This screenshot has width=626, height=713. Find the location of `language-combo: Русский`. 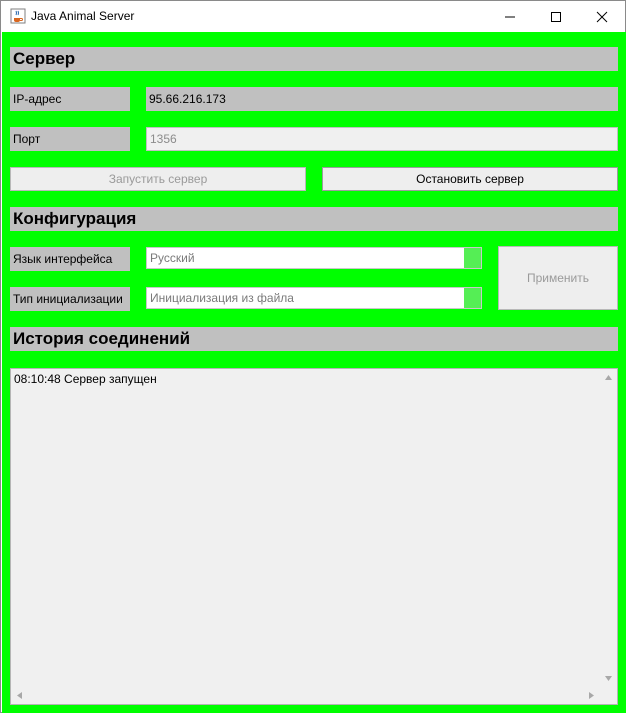

language-combo: Русский is located at coordinates (314, 258).